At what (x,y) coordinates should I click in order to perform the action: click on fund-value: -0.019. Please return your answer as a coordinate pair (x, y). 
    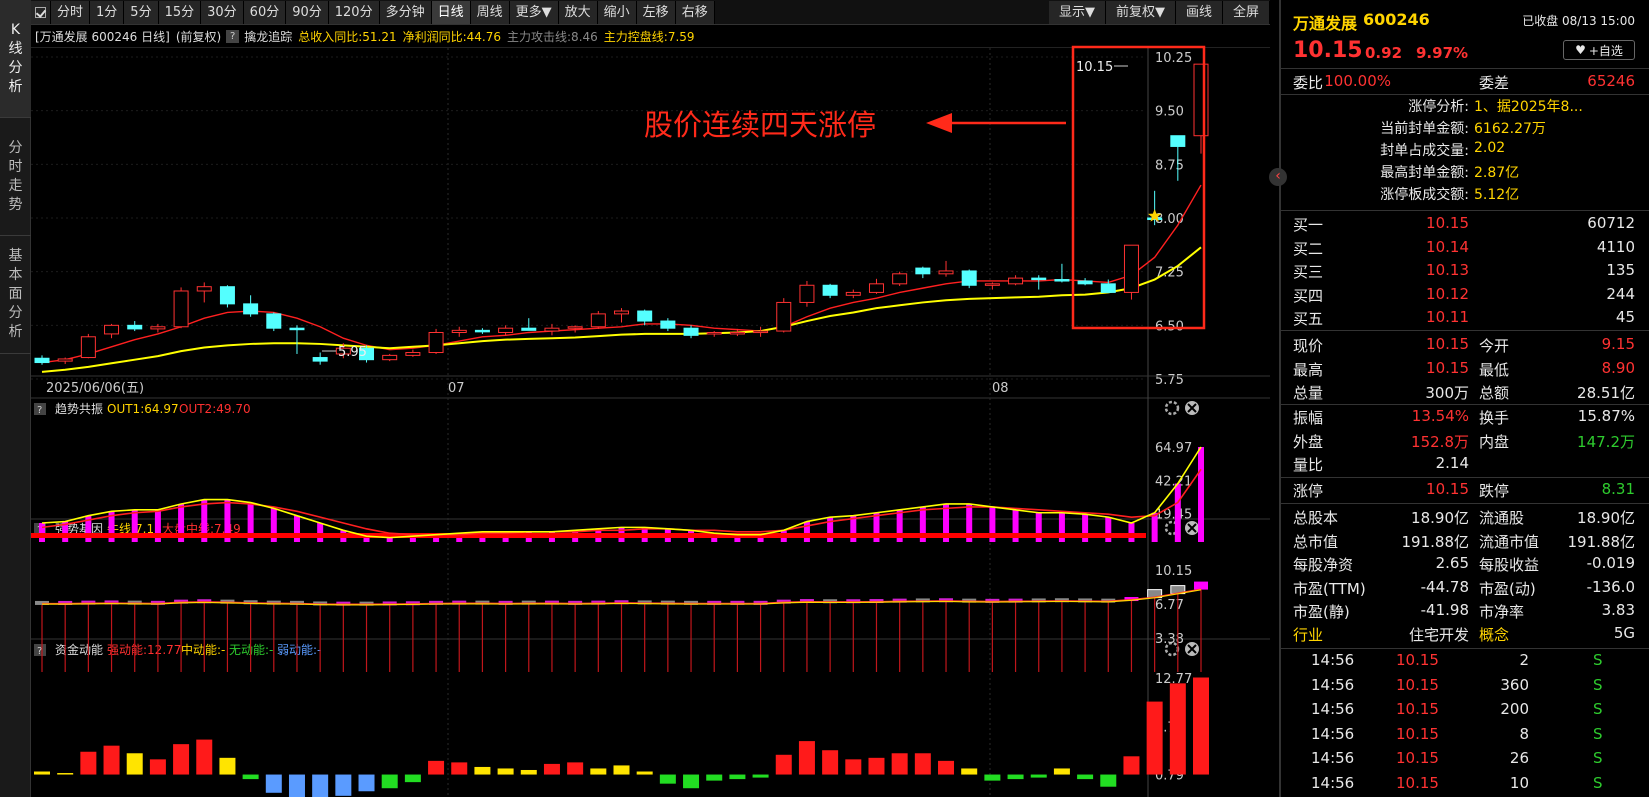
    Looking at the image, I should click on (1610, 563).